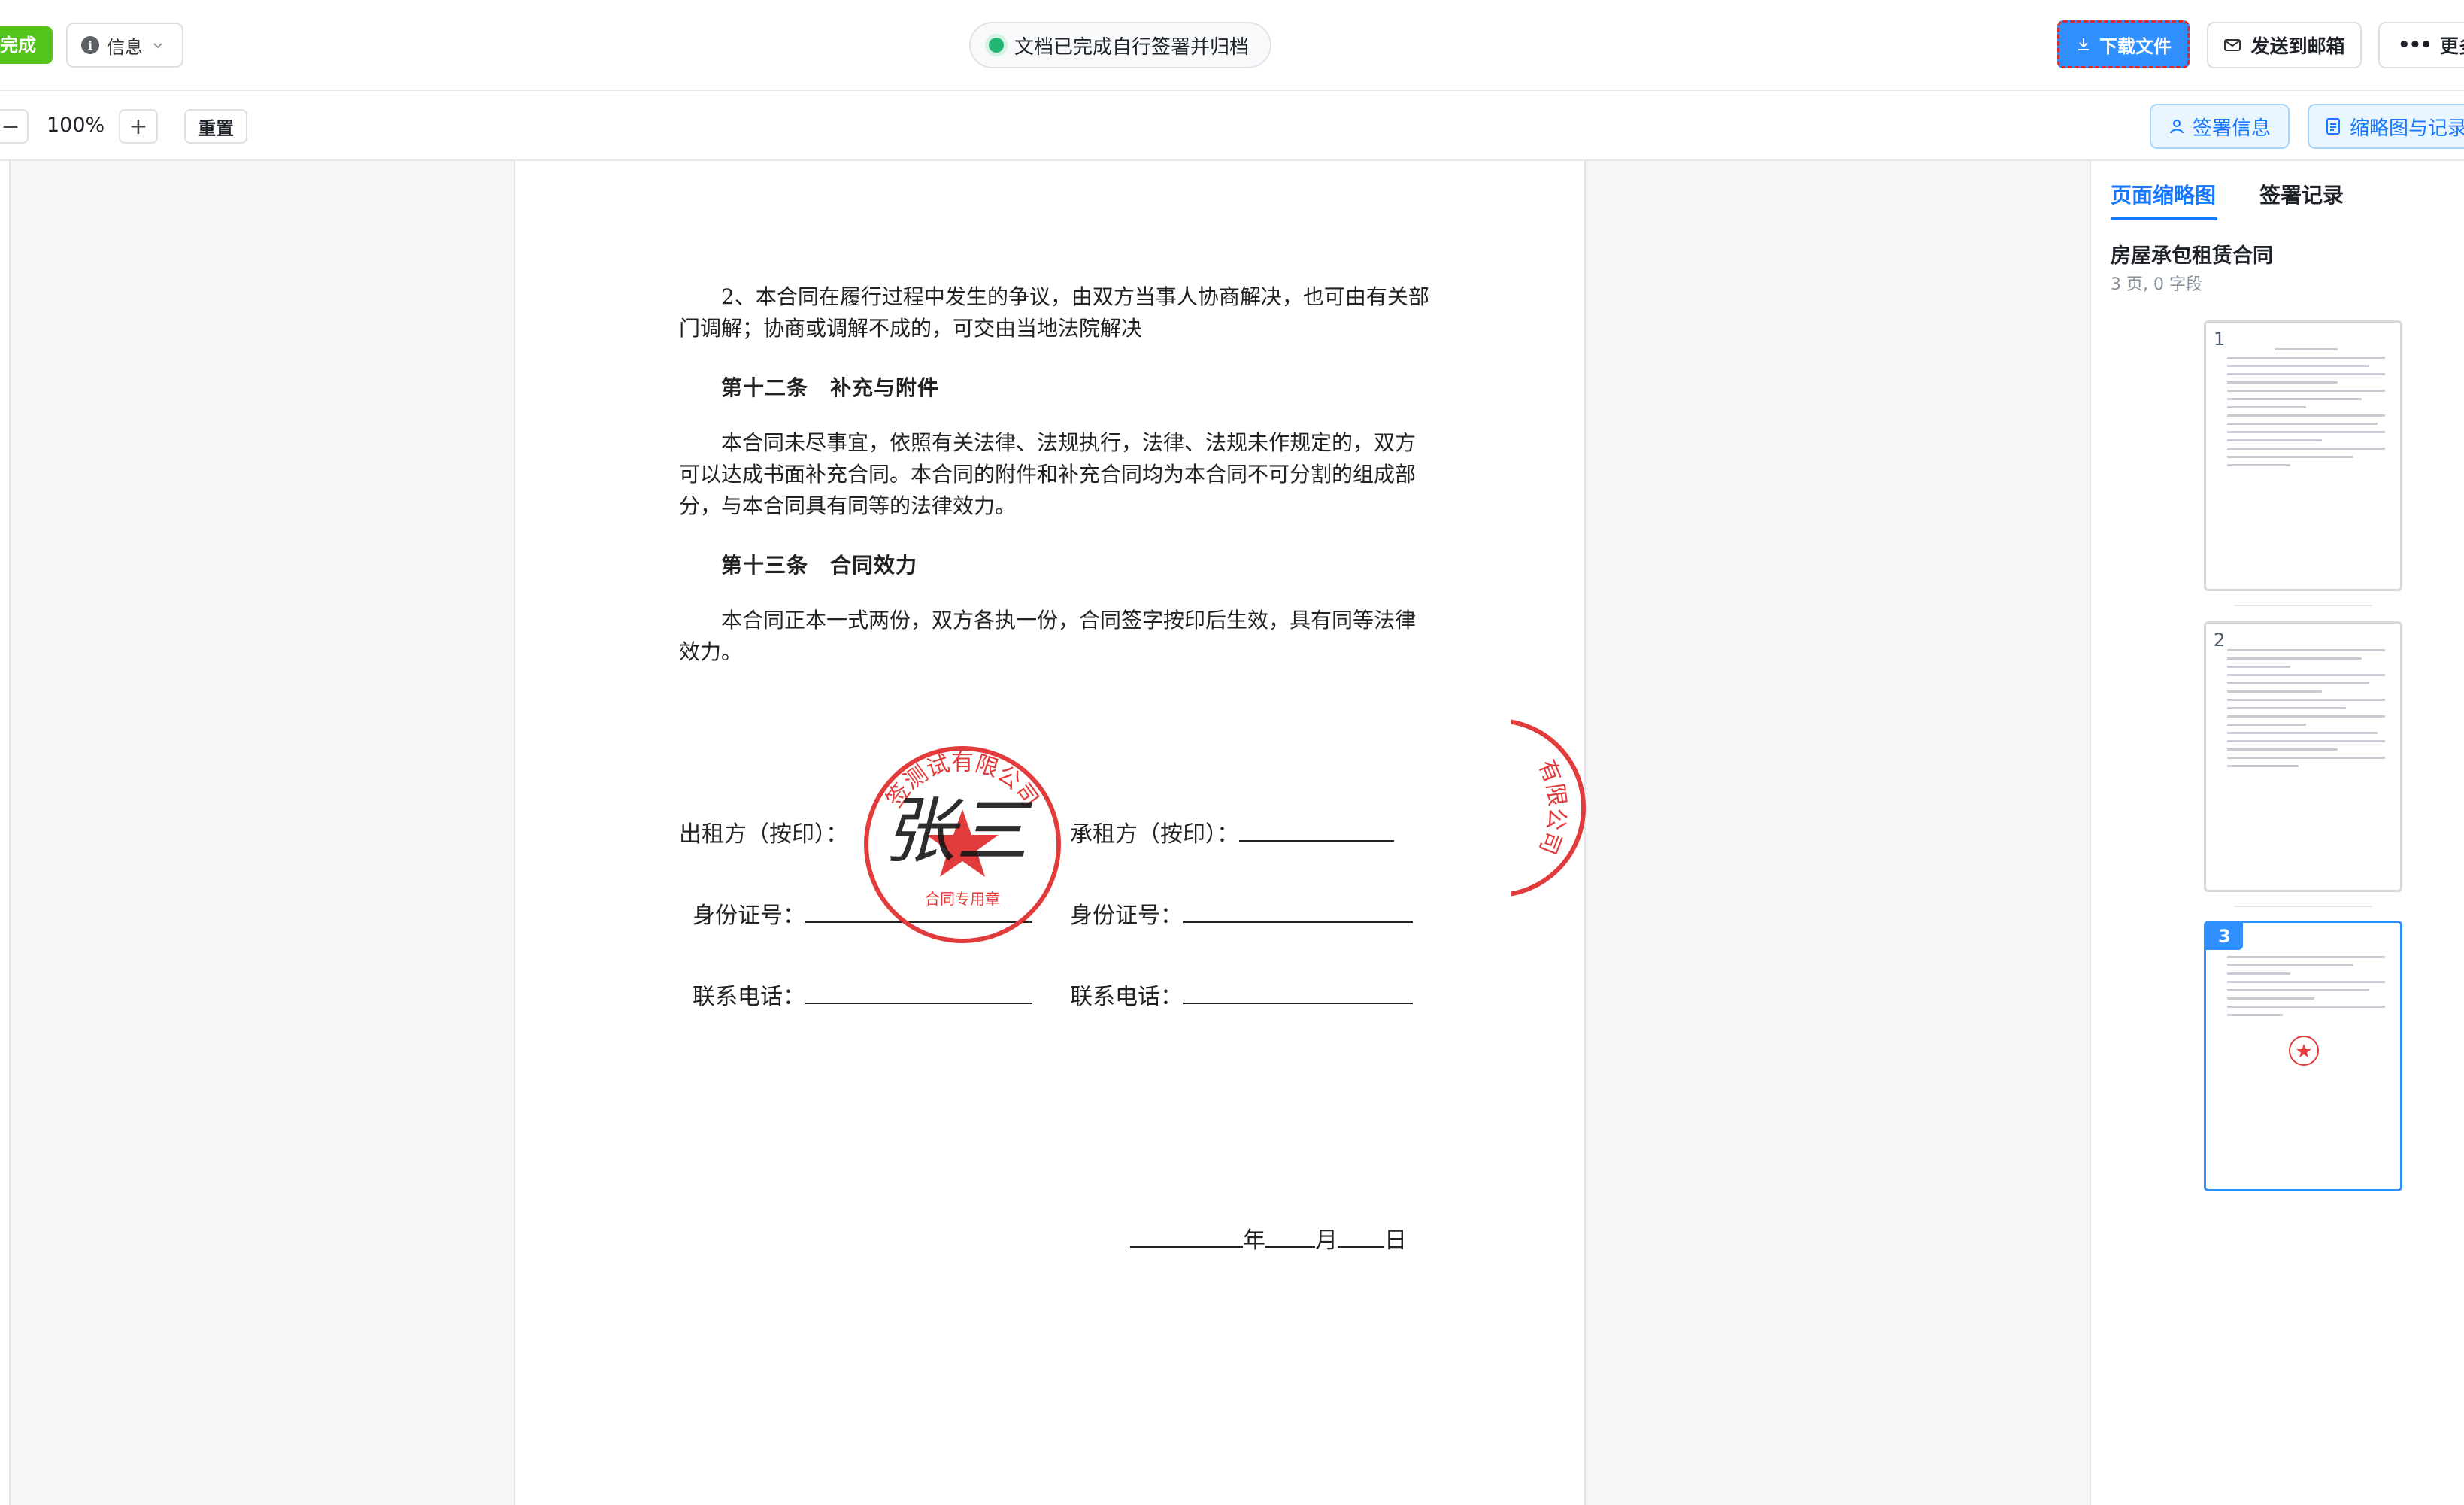 The height and width of the screenshot is (1505, 2464). I want to click on lessor-label: 出租方（按印）：, so click(763, 834).